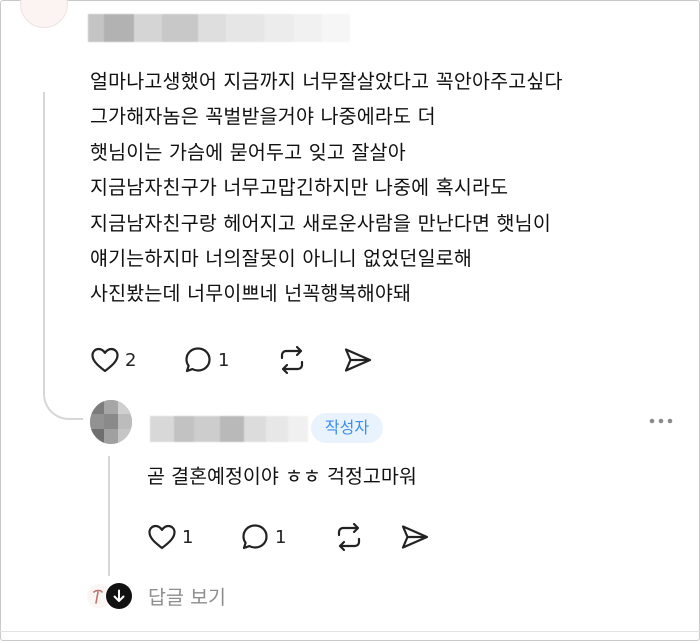  Describe the element at coordinates (111, 422) in the screenshot. I see `reply-author-avatar` at that location.